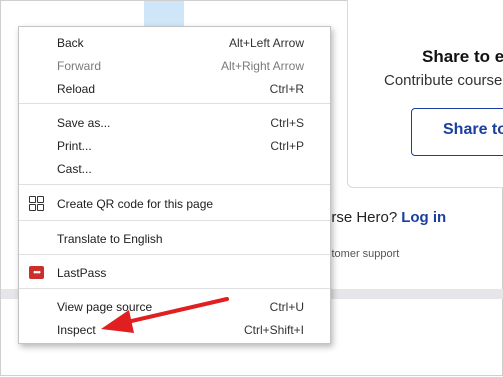  I want to click on menu-item-label: Back, so click(70, 43).